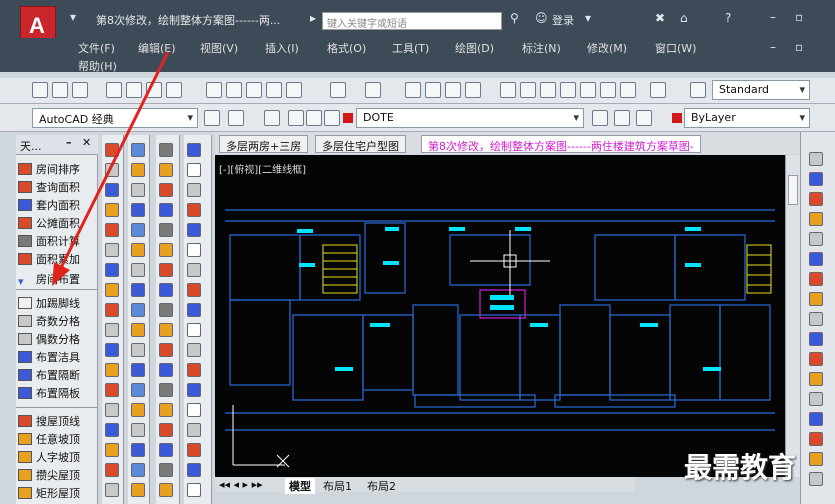  I want to click on annotation-arrow, so click(111, 168).